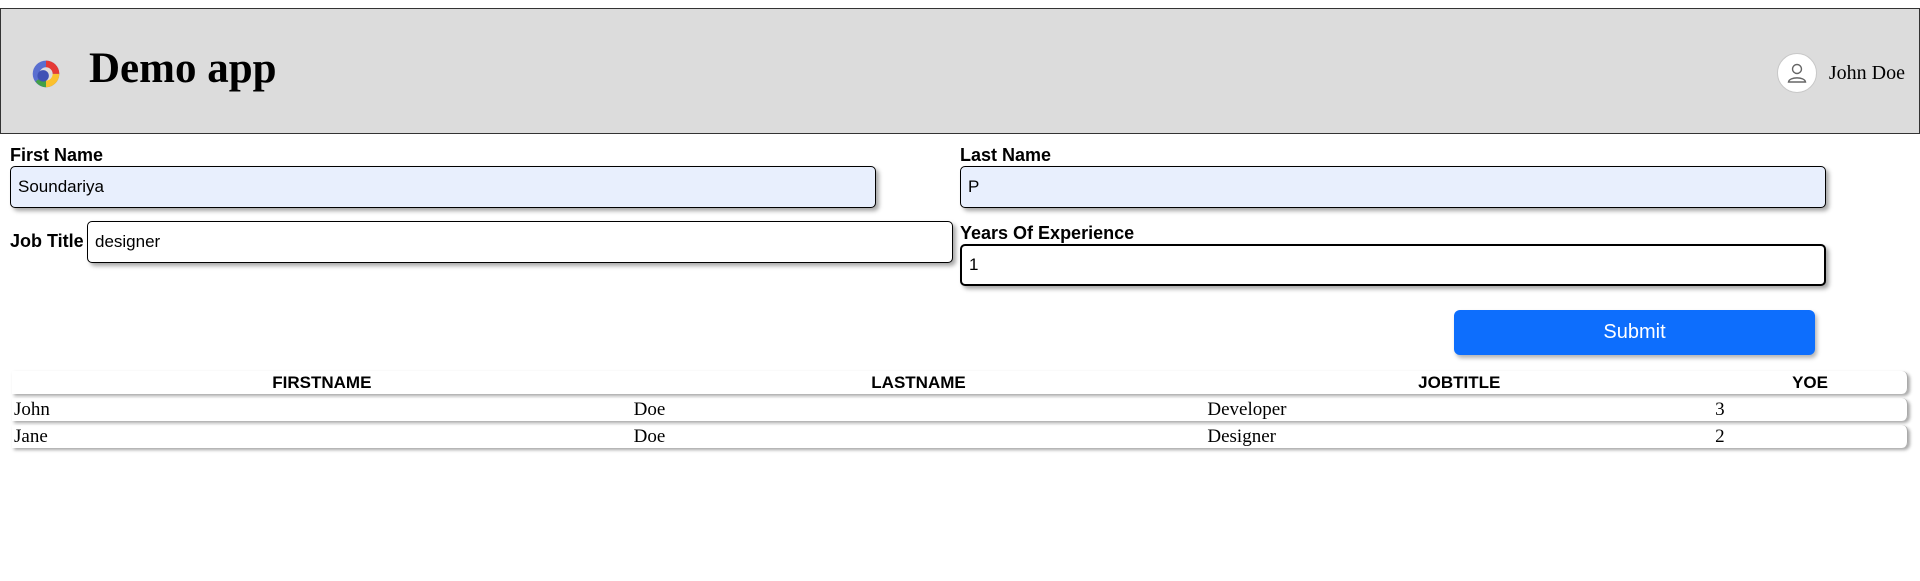 This screenshot has height=581, width=1920. Describe the element at coordinates (1720, 436) in the screenshot. I see `cell-yoe: 2` at that location.